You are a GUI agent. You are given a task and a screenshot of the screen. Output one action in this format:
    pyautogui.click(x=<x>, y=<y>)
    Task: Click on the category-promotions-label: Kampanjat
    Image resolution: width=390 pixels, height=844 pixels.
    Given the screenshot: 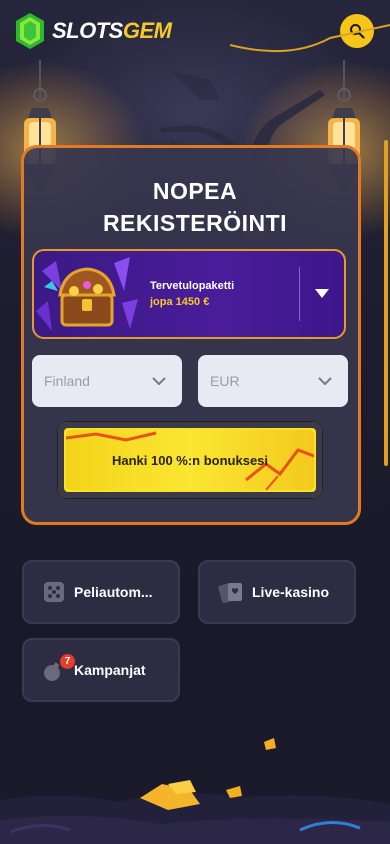 What is the action you would take?
    pyautogui.click(x=110, y=670)
    